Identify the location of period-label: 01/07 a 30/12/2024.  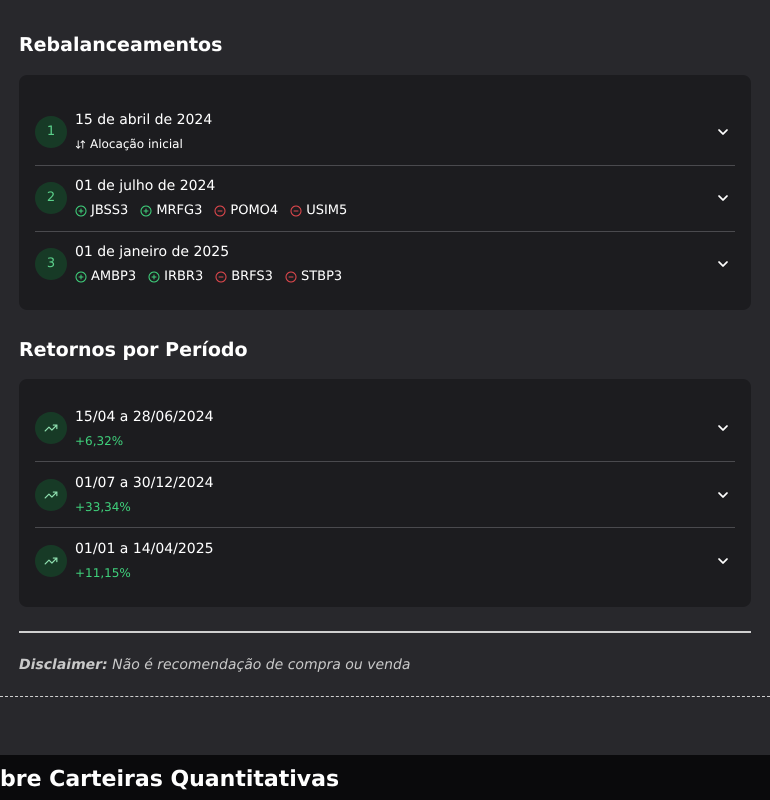
(145, 483).